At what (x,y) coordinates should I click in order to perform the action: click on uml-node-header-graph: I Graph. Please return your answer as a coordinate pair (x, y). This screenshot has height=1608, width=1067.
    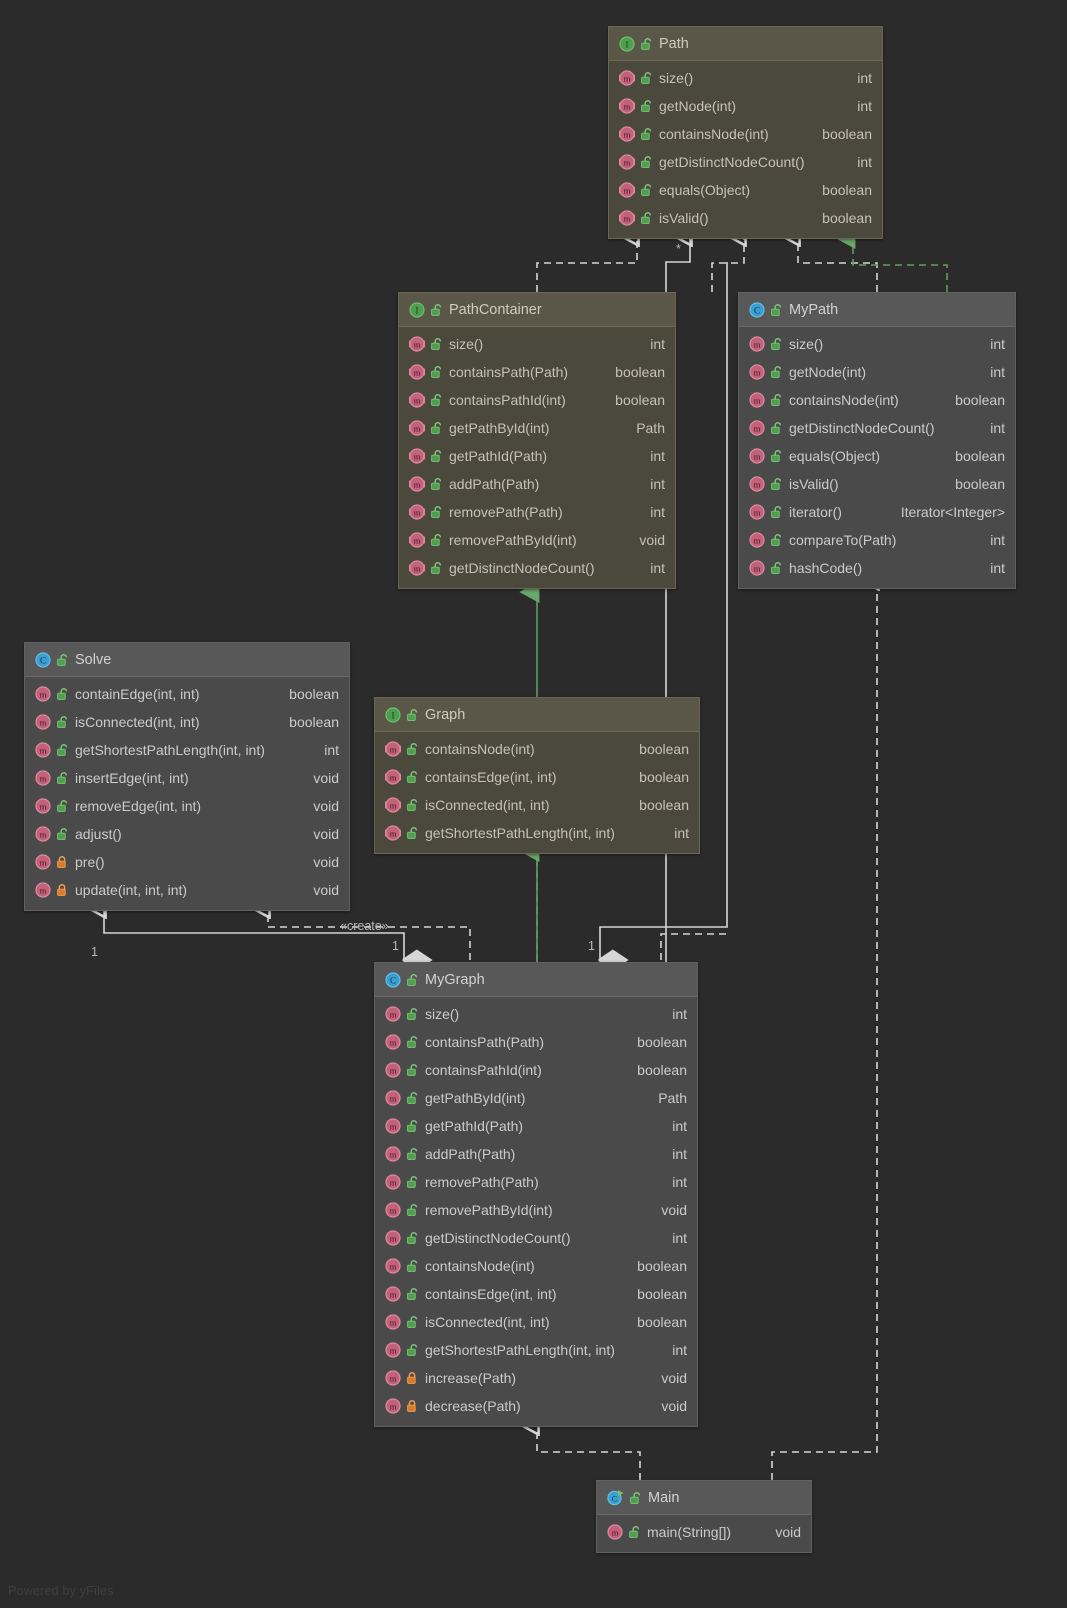
    Looking at the image, I should click on (537, 715).